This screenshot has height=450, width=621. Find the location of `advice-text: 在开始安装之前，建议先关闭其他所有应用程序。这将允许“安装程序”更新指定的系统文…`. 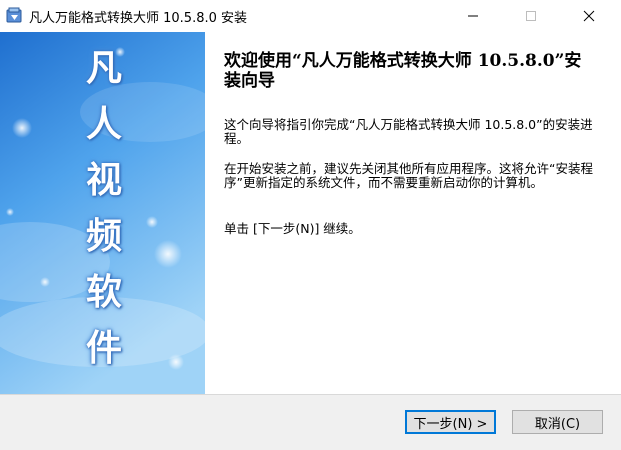

advice-text: 在开始安装之前，建议先关闭其他所有应用程序。这将允许“安装程序”更新指定的系统文… is located at coordinates (408, 175).